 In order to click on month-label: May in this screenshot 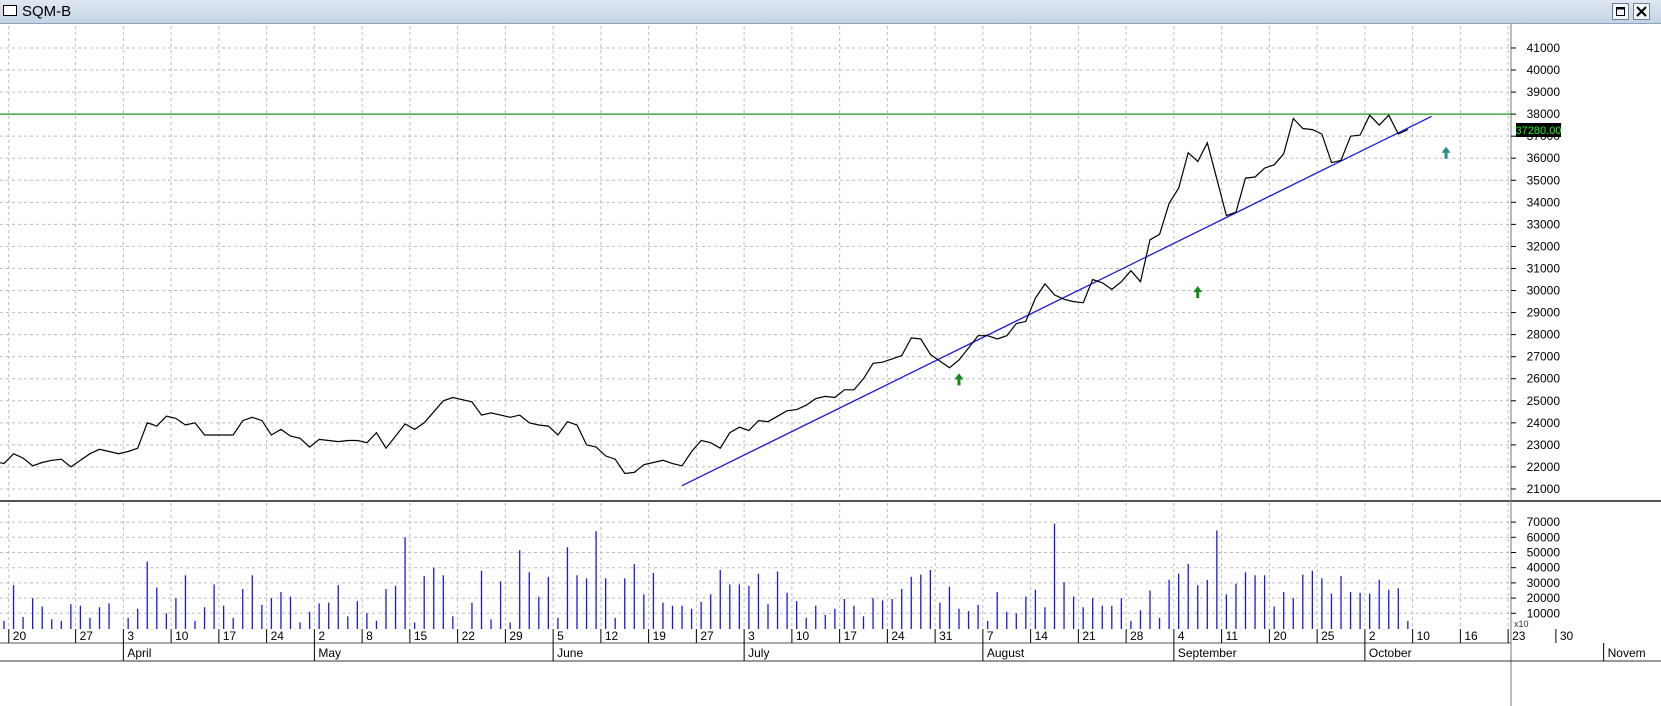, I will do `click(329, 653)`.